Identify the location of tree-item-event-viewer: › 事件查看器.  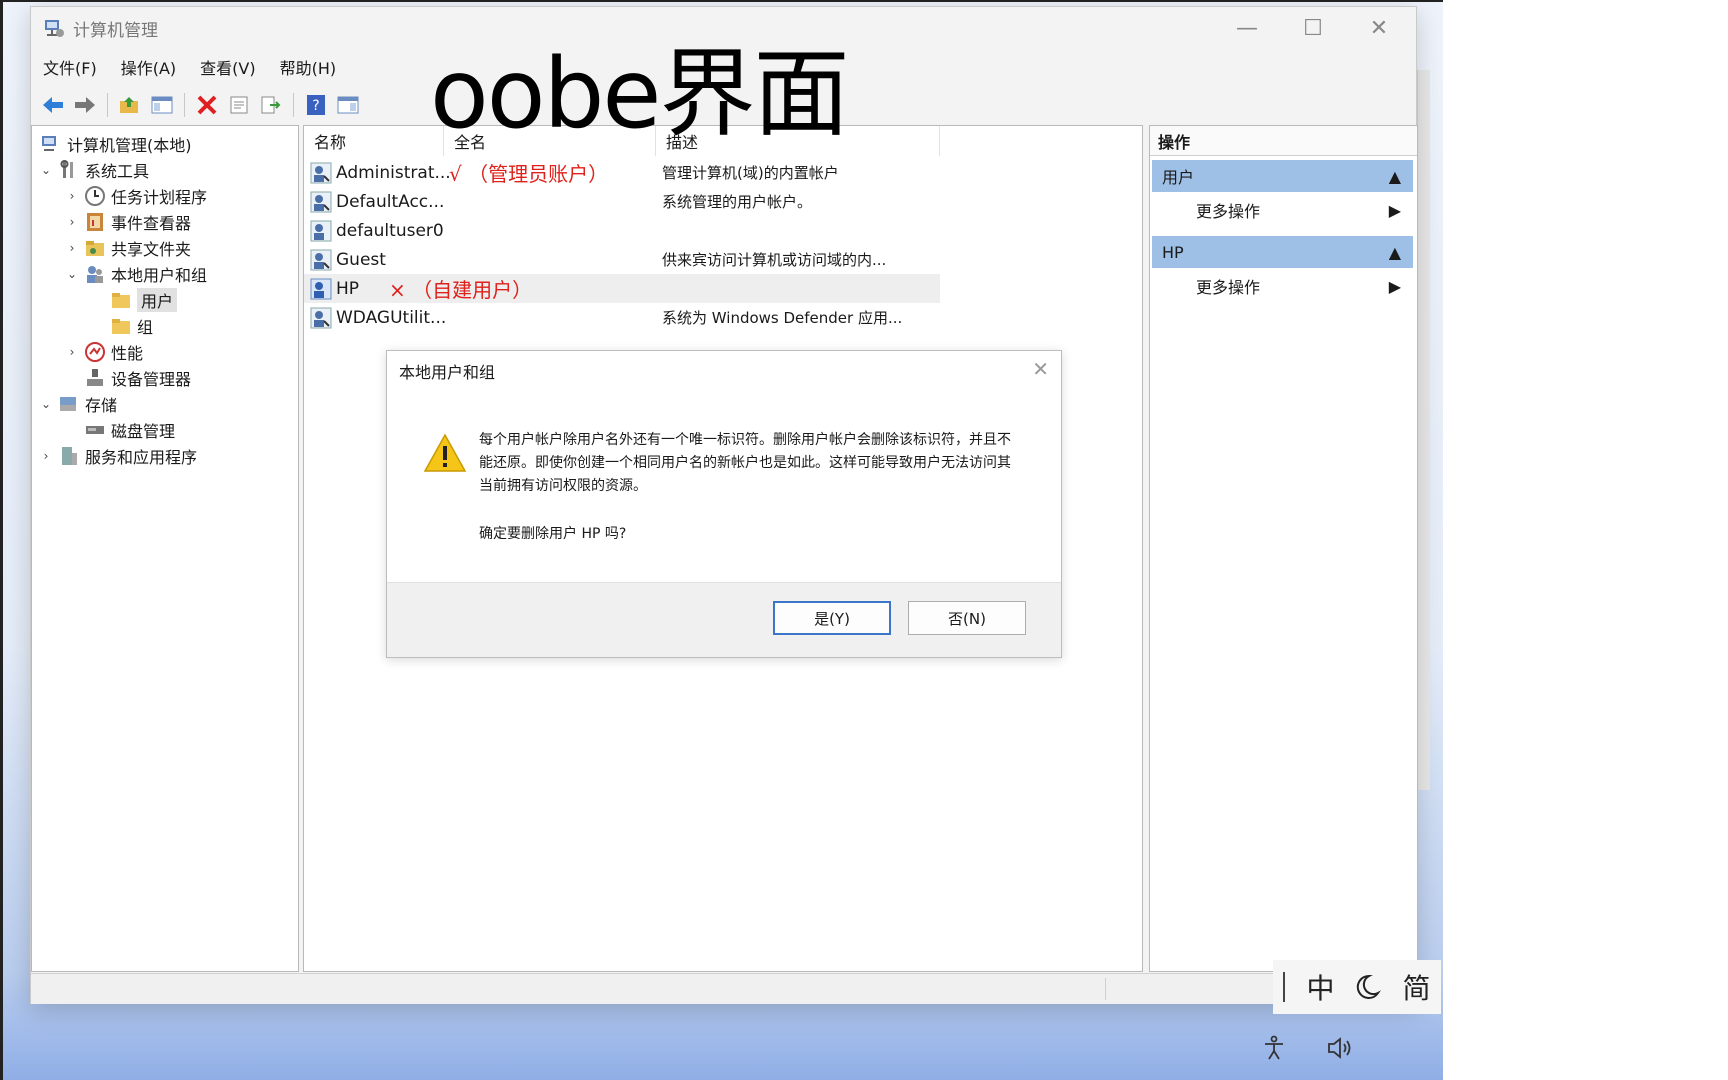
(127, 222).